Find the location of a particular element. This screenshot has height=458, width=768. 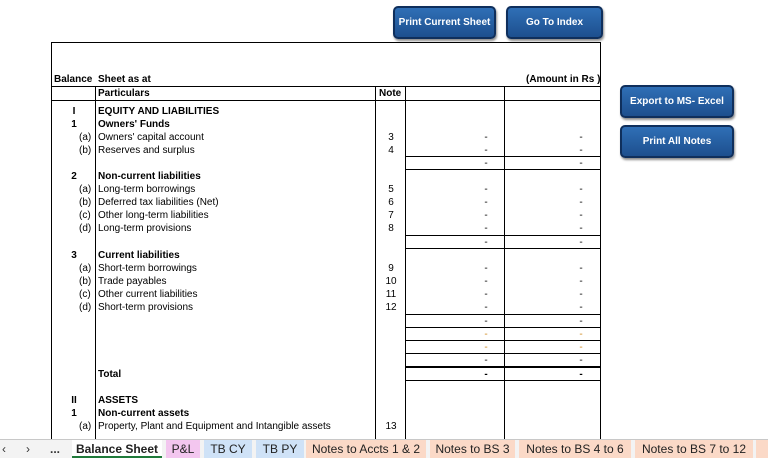

tab-pl: P&L is located at coordinates (183, 449).